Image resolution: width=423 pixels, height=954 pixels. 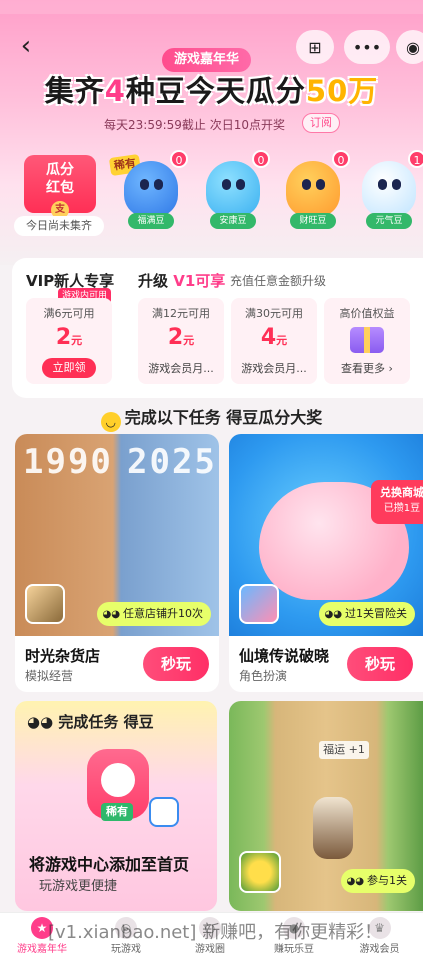 I want to click on view-more-link: 查看更多 ›, so click(x=367, y=368).